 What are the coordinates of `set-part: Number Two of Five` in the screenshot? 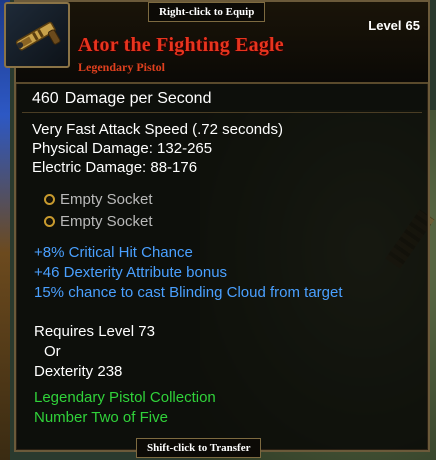 It's located at (101, 417).